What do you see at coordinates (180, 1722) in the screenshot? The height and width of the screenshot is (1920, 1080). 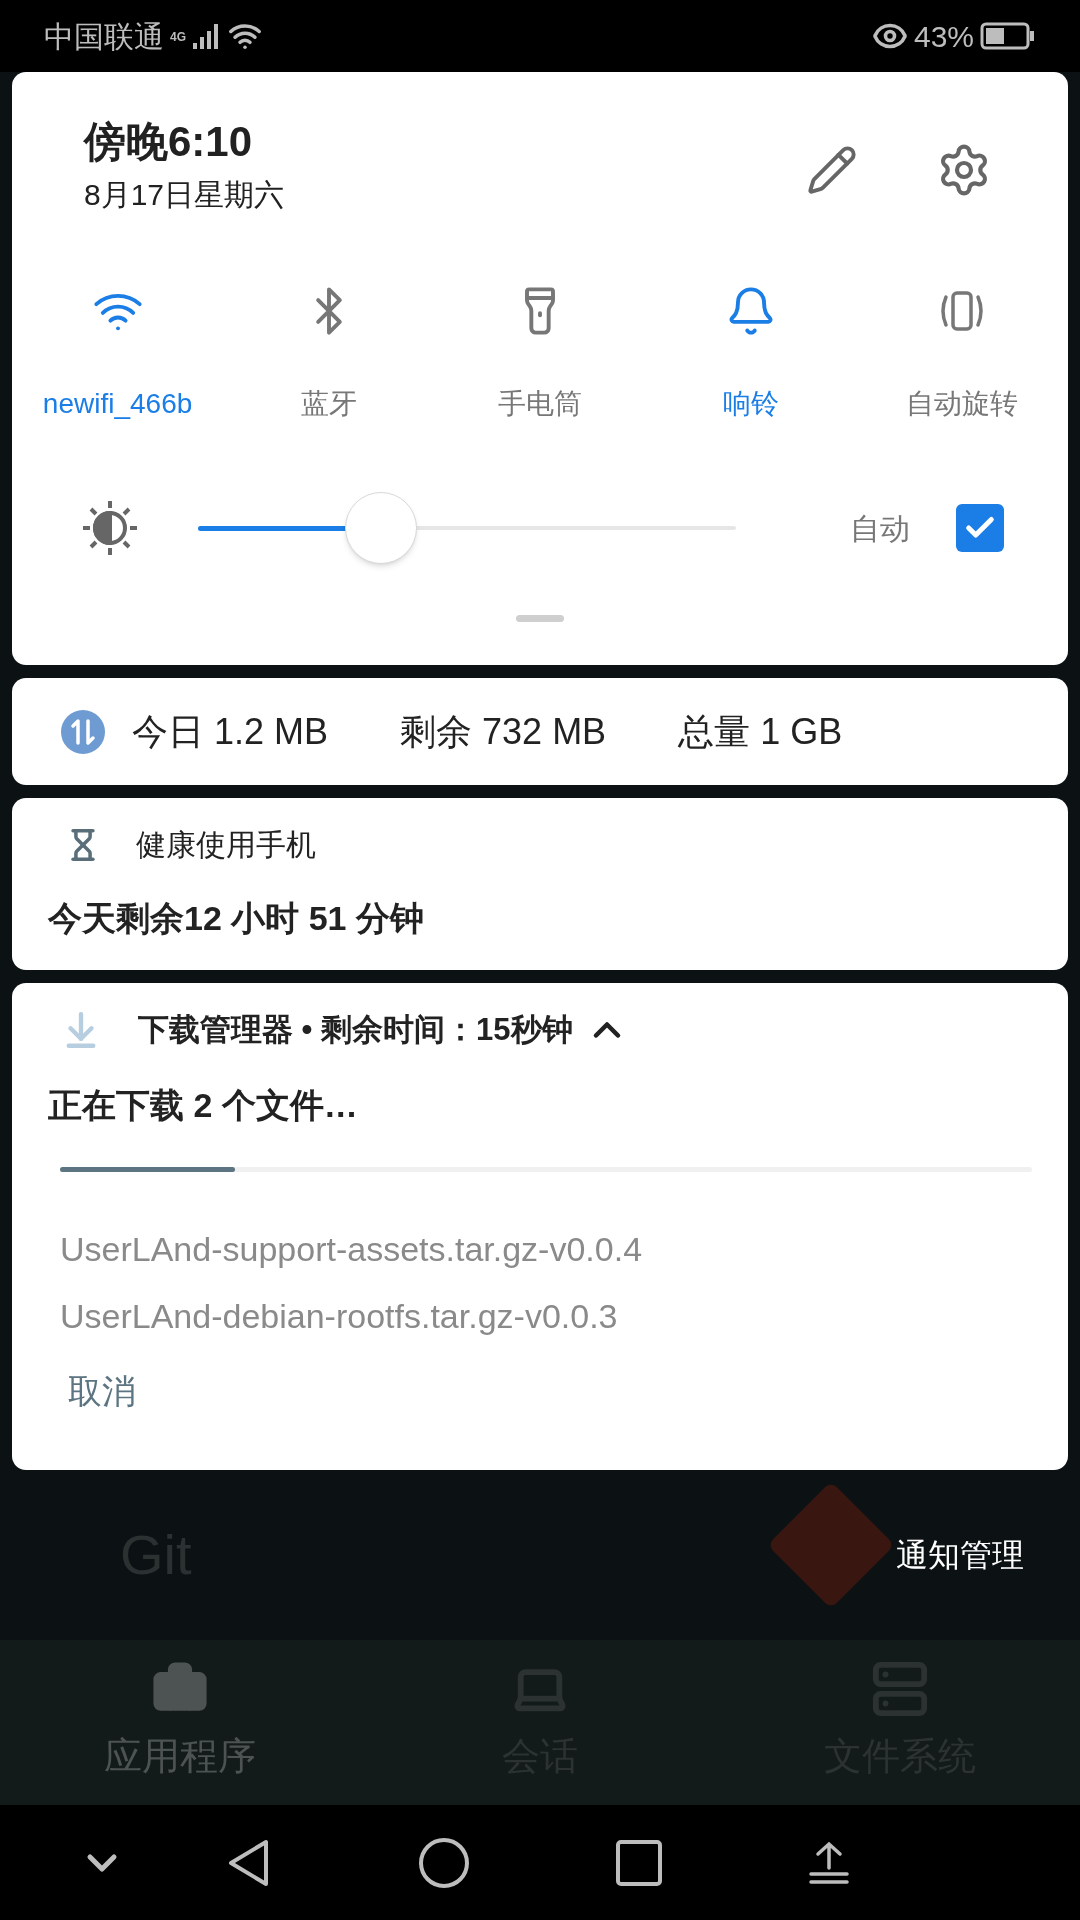 I see `bottom-tab: 应用程序` at bounding box center [180, 1722].